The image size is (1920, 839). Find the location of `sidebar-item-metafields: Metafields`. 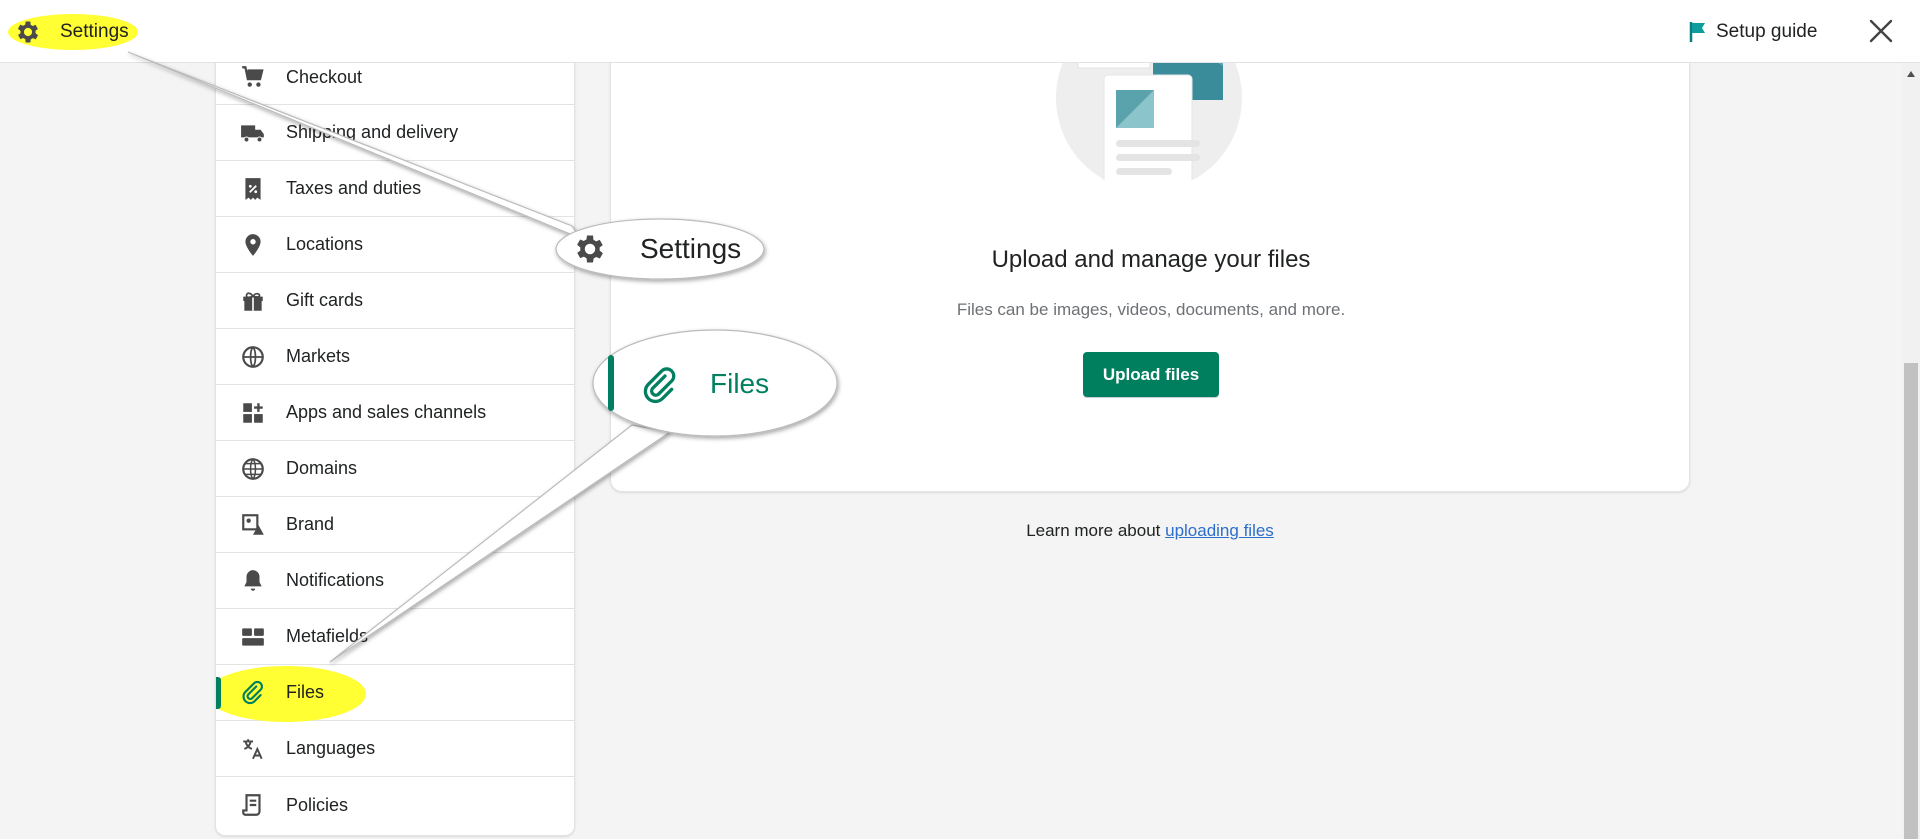

sidebar-item-metafields: Metafields is located at coordinates (395, 637).